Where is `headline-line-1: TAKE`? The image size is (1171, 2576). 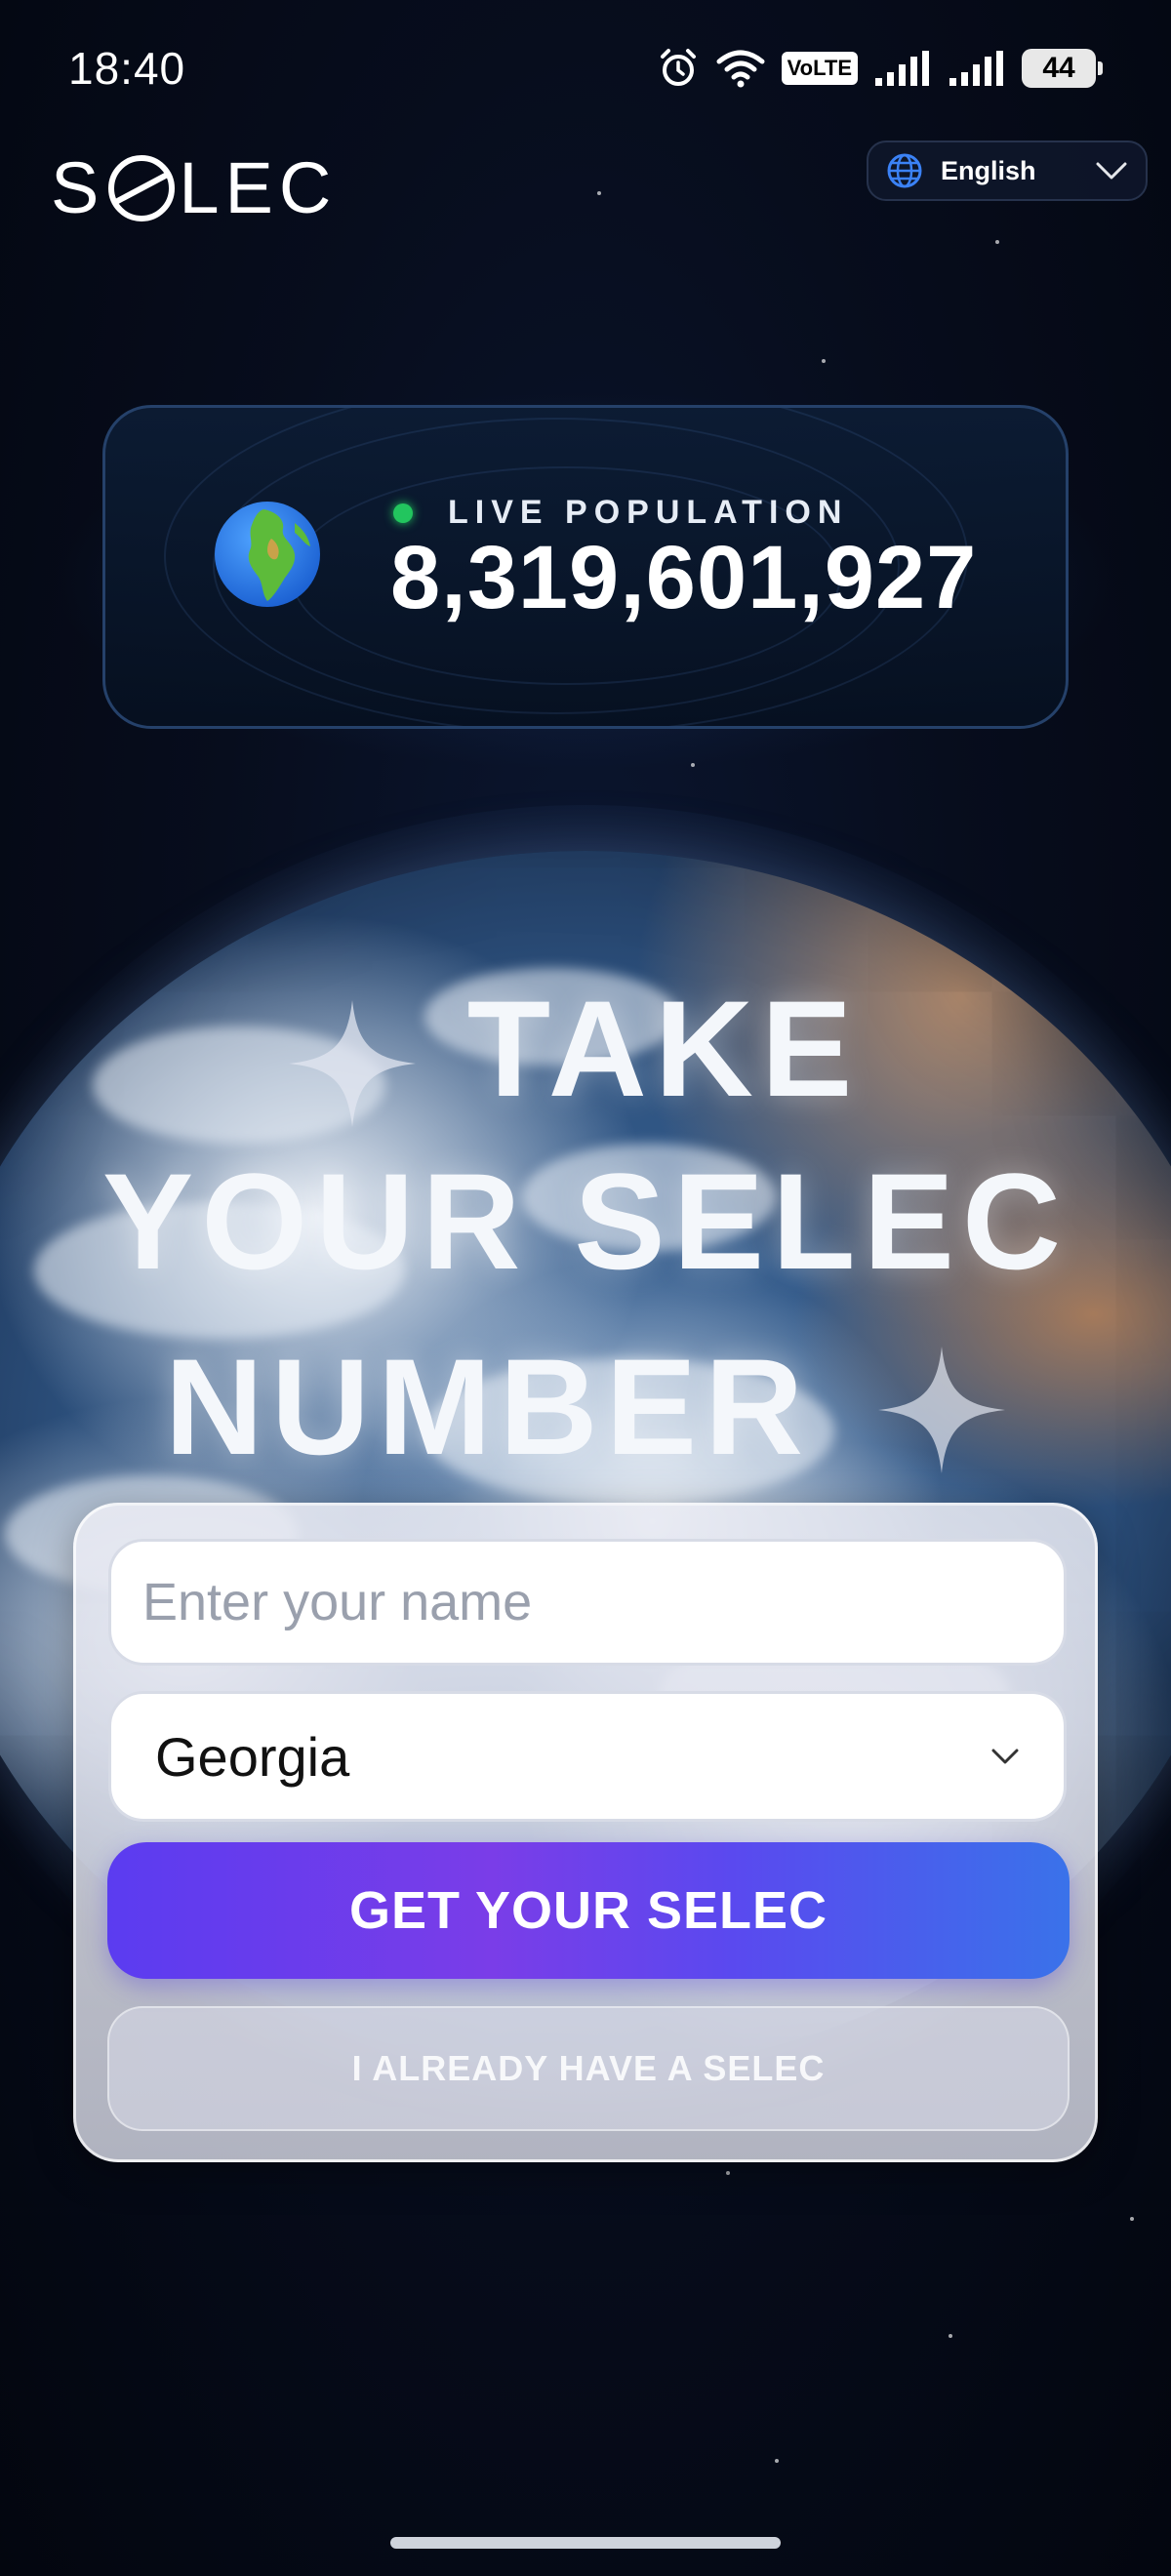
headline-line-1: TAKE is located at coordinates (663, 1048).